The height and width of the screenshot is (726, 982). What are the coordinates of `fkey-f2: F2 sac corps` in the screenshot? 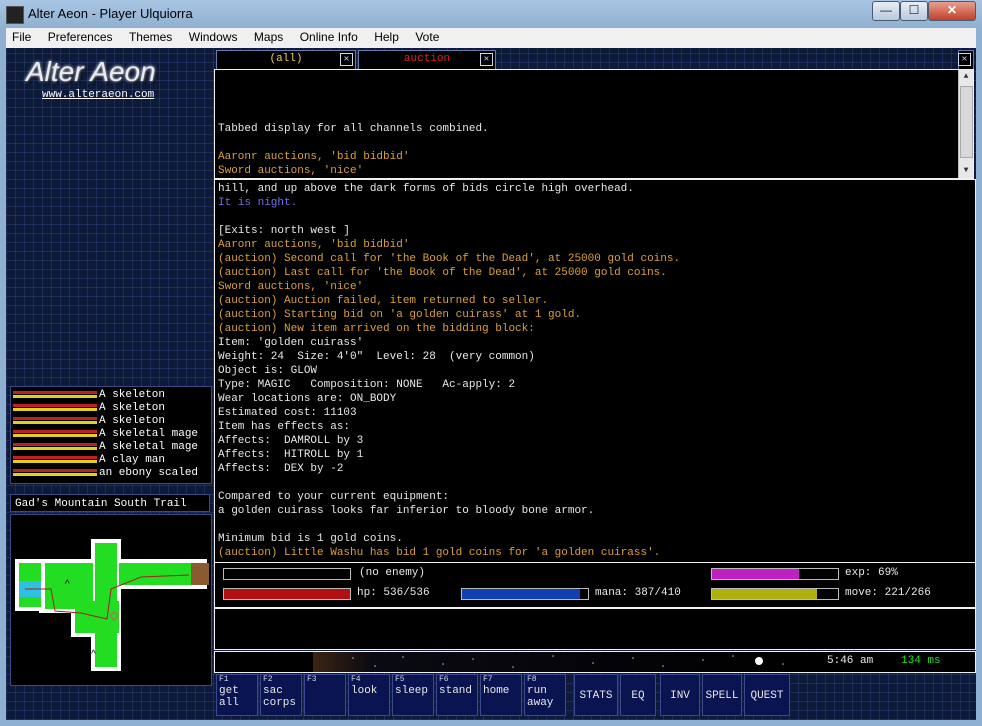 It's located at (281, 695).